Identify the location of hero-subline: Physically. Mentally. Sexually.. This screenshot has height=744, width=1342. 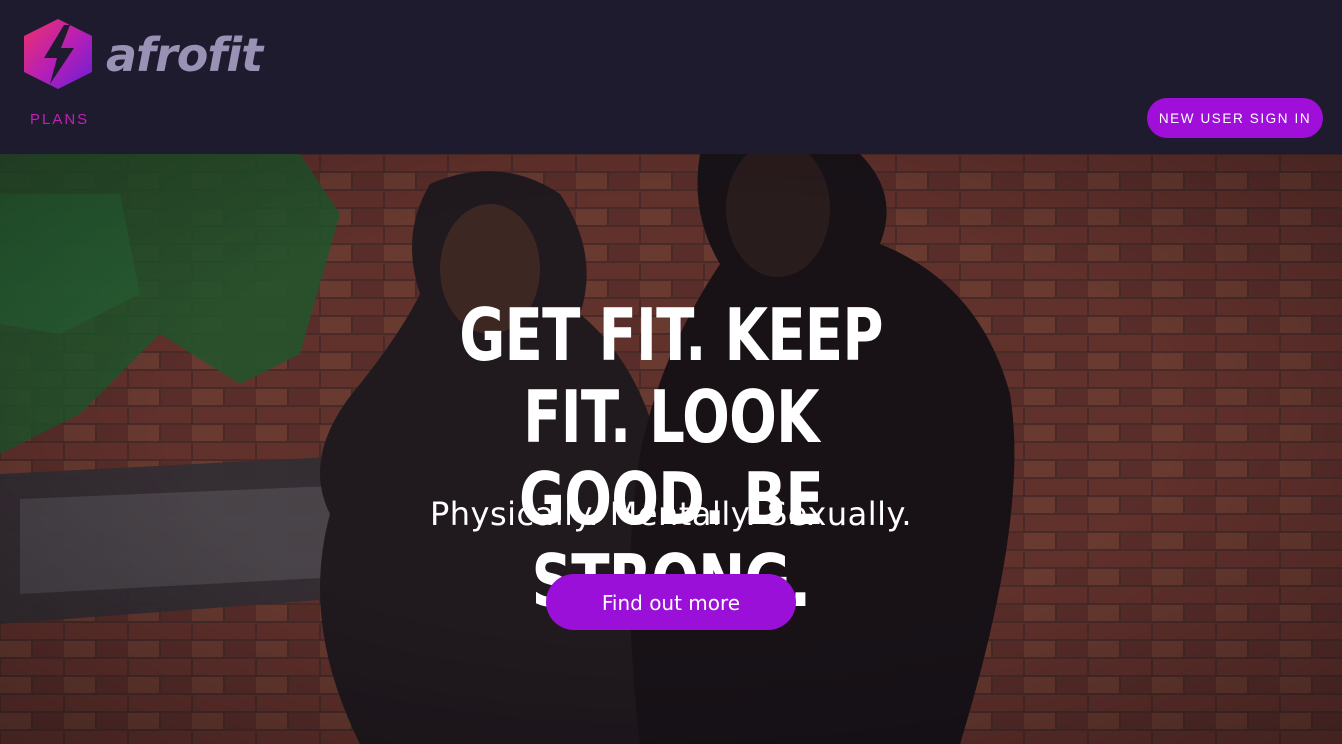
(671, 514).